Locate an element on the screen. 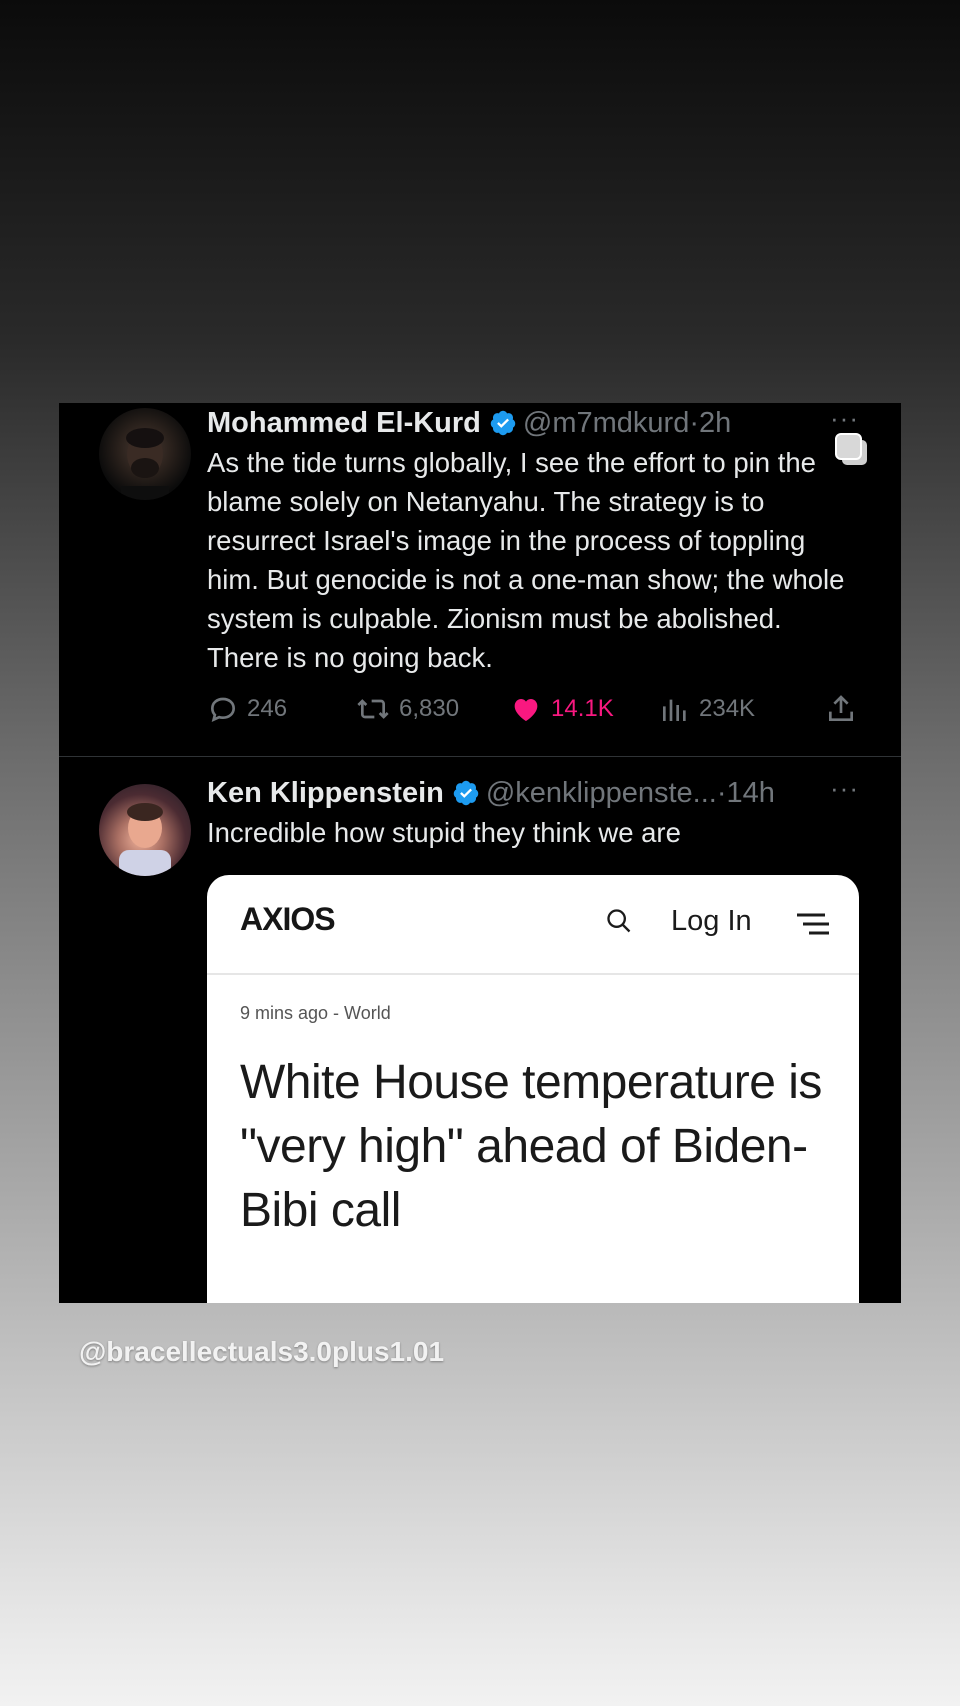 This screenshot has height=1706, width=960. author-name: Ken Klippenstein is located at coordinates (325, 793).